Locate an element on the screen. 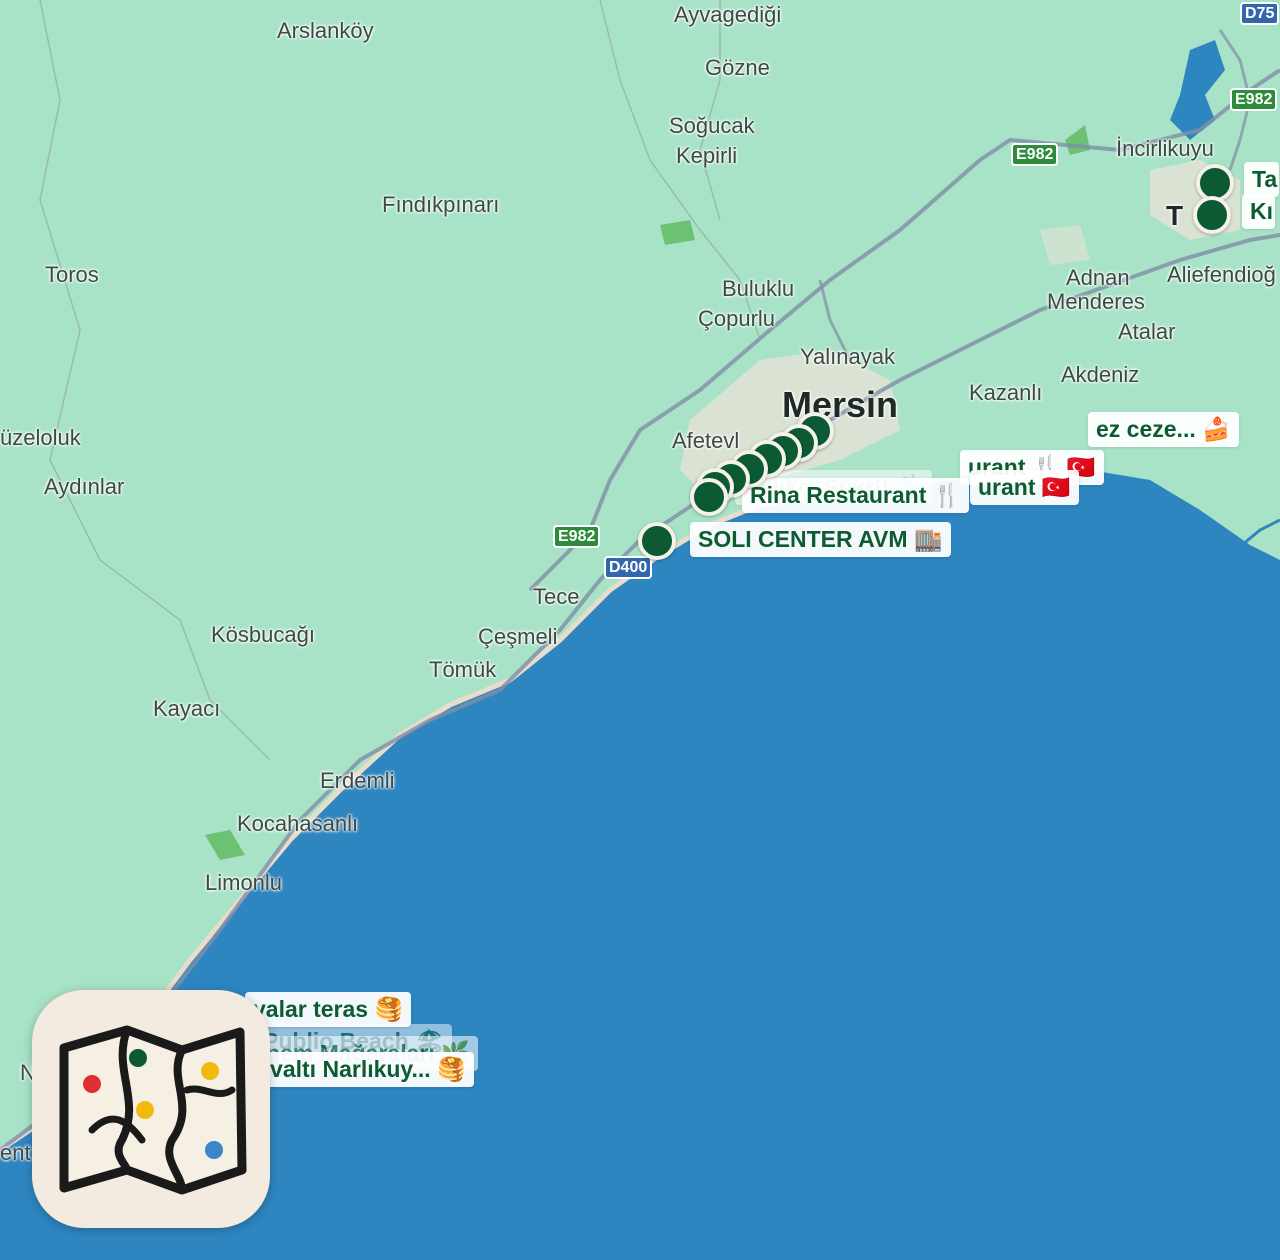  poi-label: SOLI CENTER AVM 🏬 is located at coordinates (820, 539).